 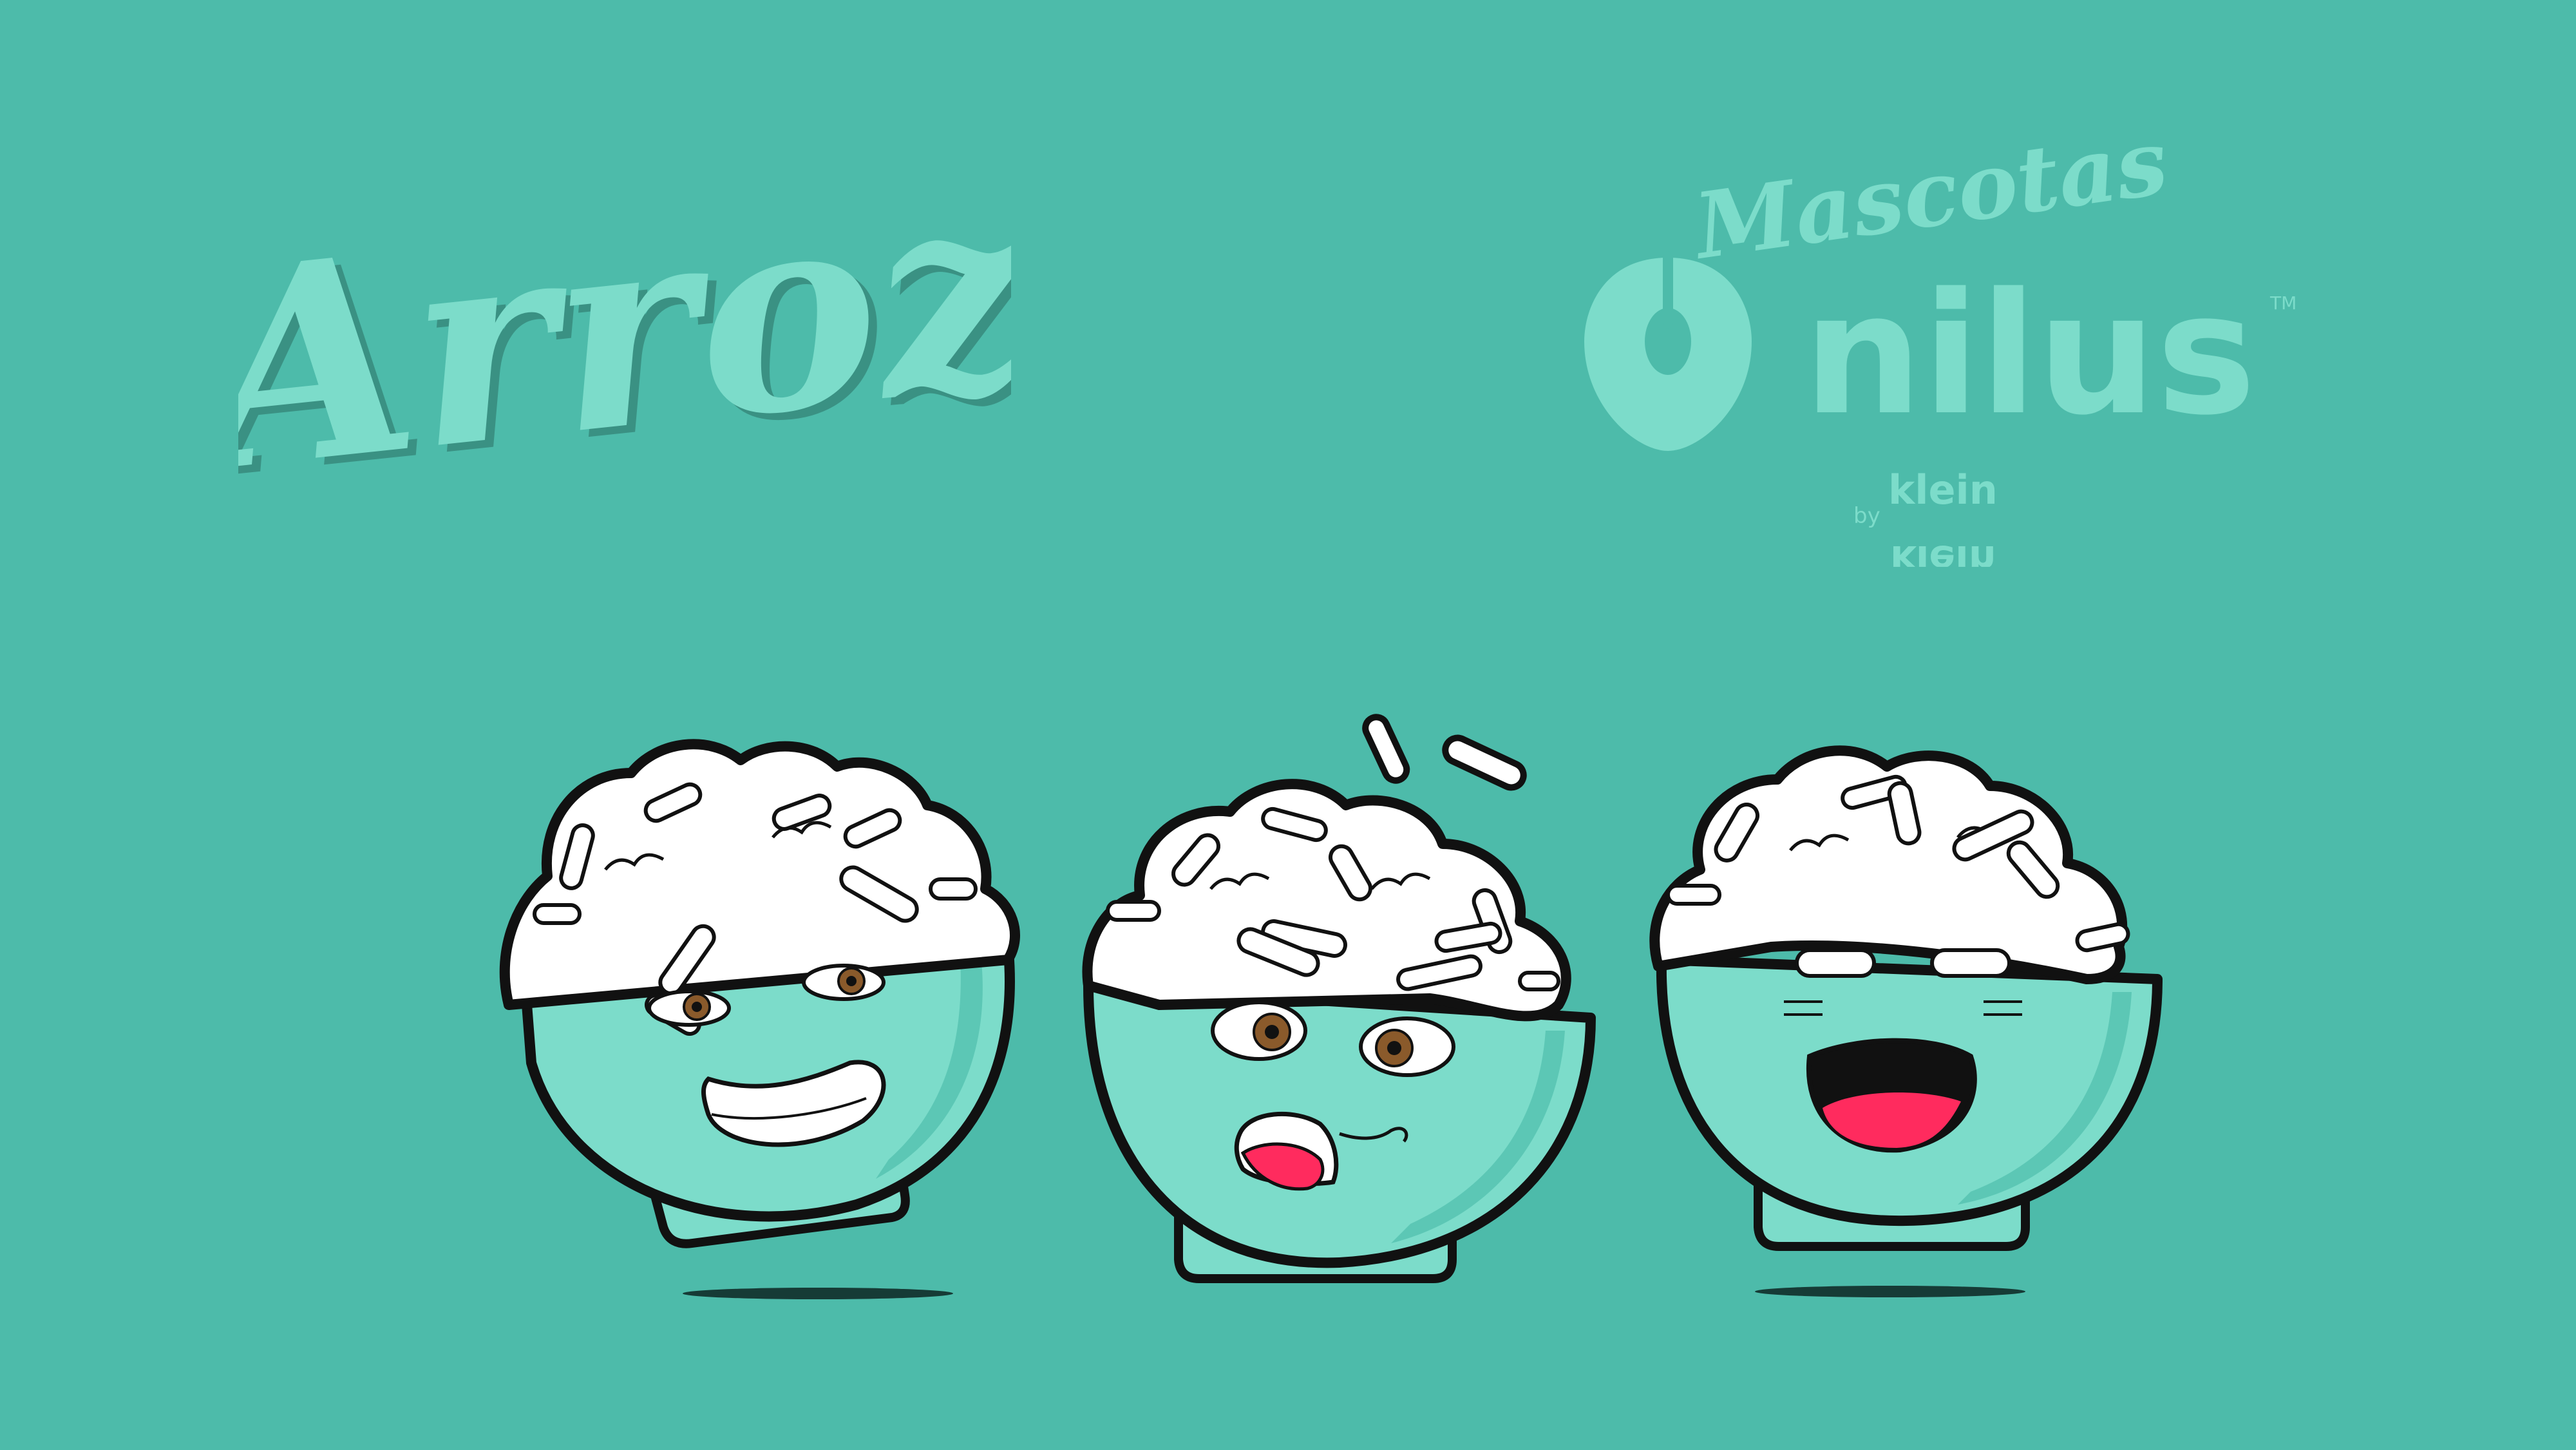 What do you see at coordinates (1906, 1021) in the screenshot?
I see `mascot-laughing` at bounding box center [1906, 1021].